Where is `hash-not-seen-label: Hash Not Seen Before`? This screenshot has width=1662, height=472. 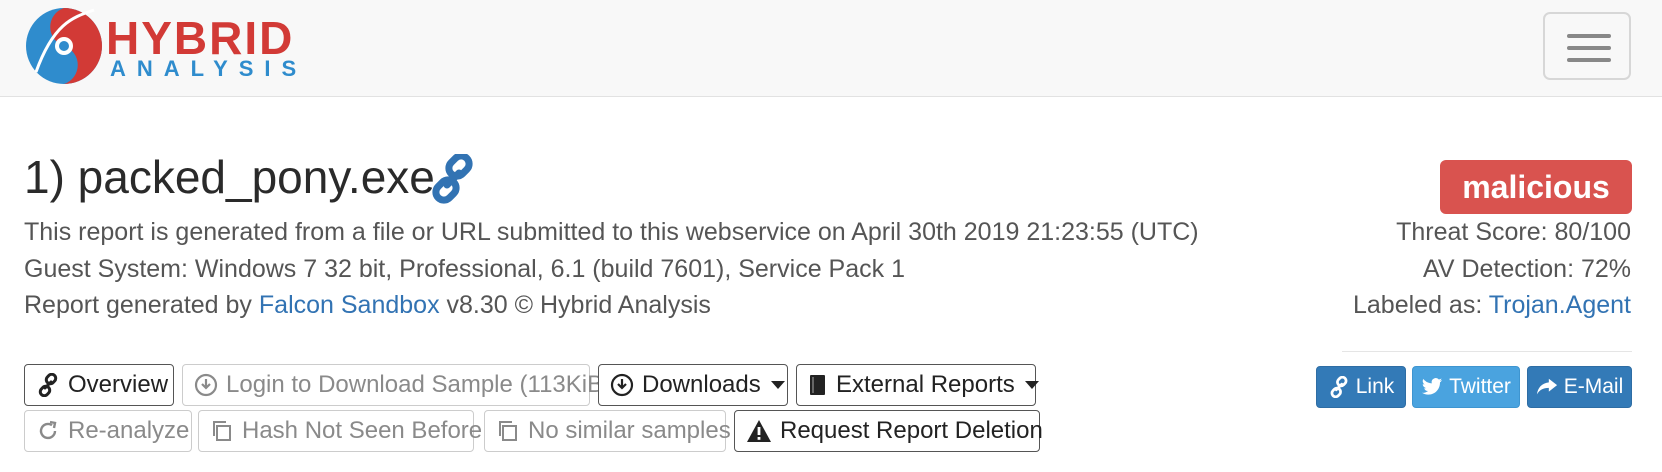 hash-not-seen-label: Hash Not Seen Before is located at coordinates (362, 430).